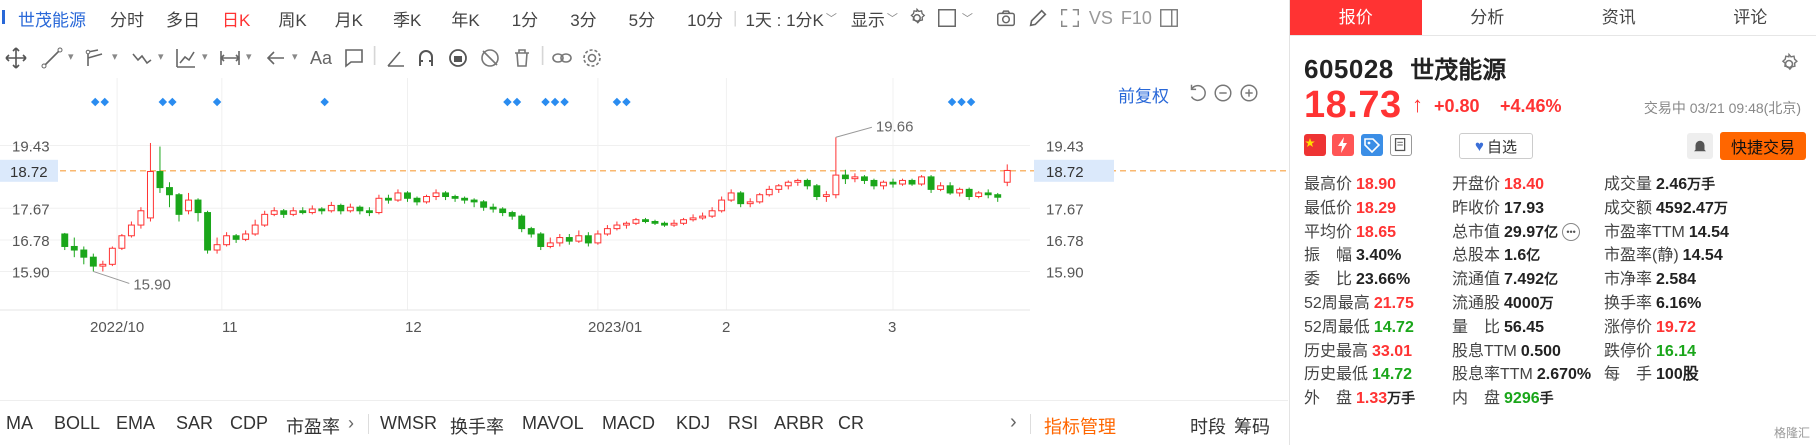  I want to click on trash-icon, so click(522, 58).